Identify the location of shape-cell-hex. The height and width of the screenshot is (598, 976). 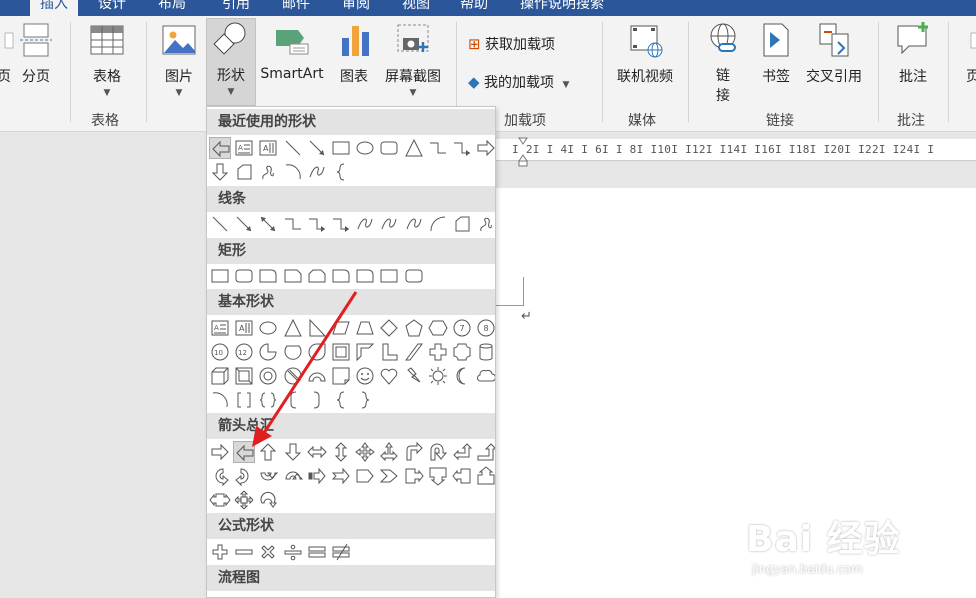
(438, 328).